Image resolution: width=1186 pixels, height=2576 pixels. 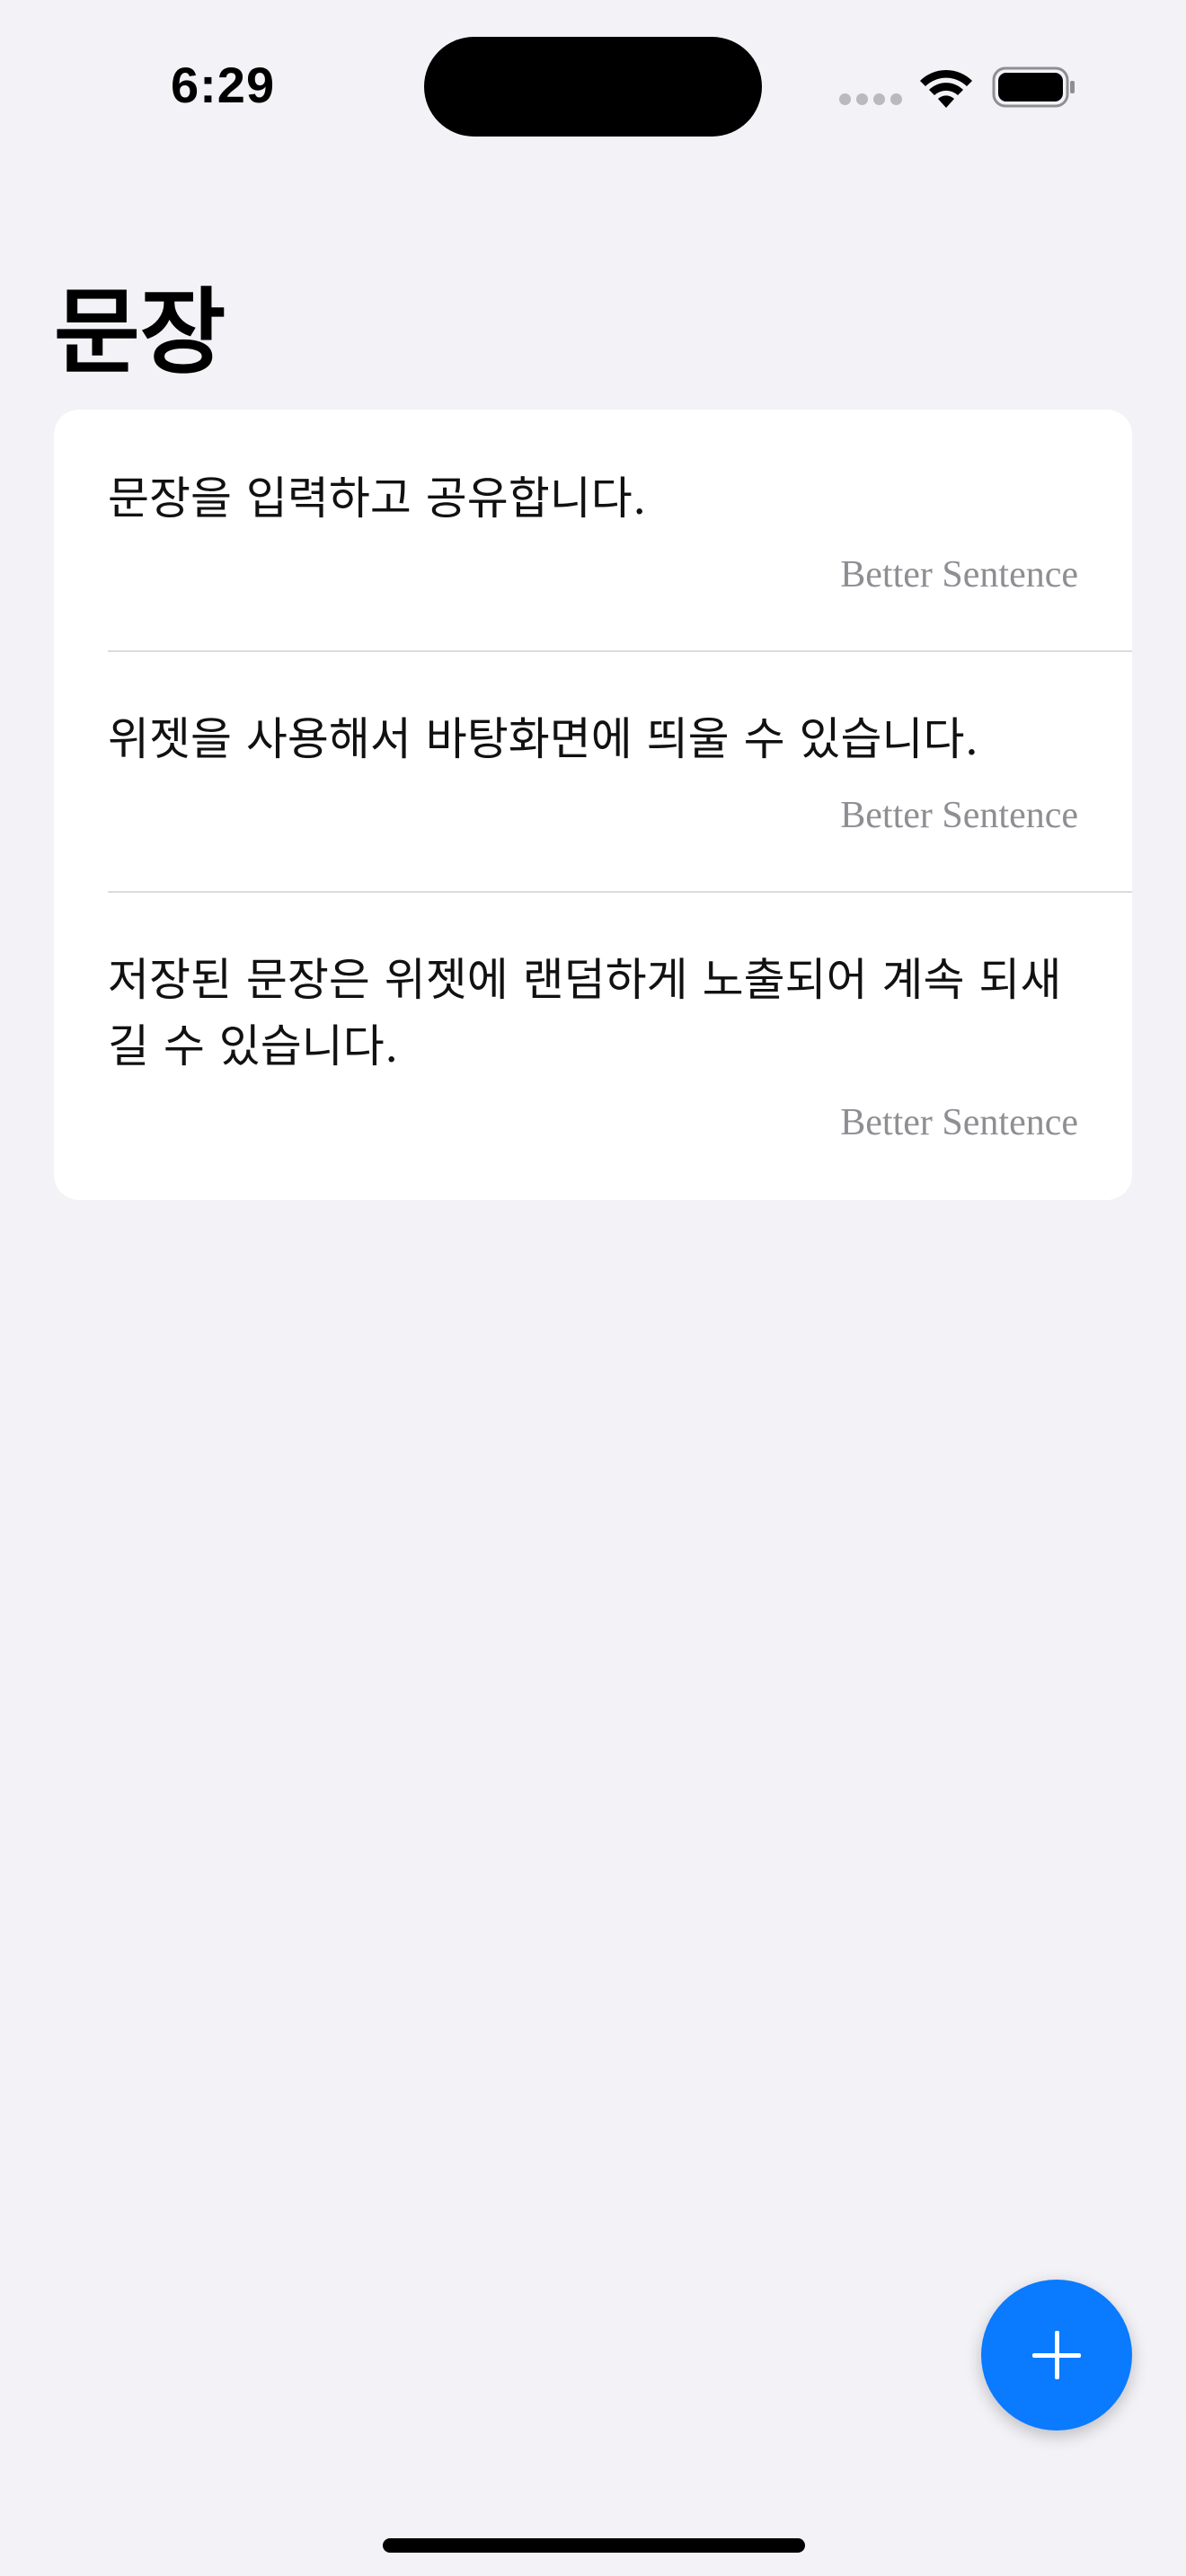 I want to click on cellular-signal-icon, so click(x=870, y=99).